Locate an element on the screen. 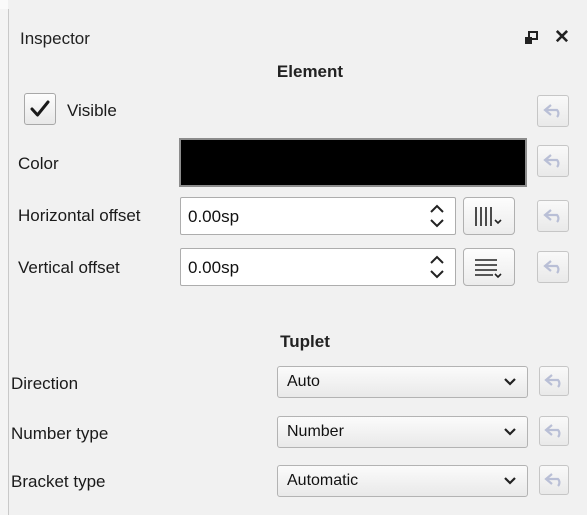 The height and width of the screenshot is (515, 587). reset-visible-button is located at coordinates (553, 111).